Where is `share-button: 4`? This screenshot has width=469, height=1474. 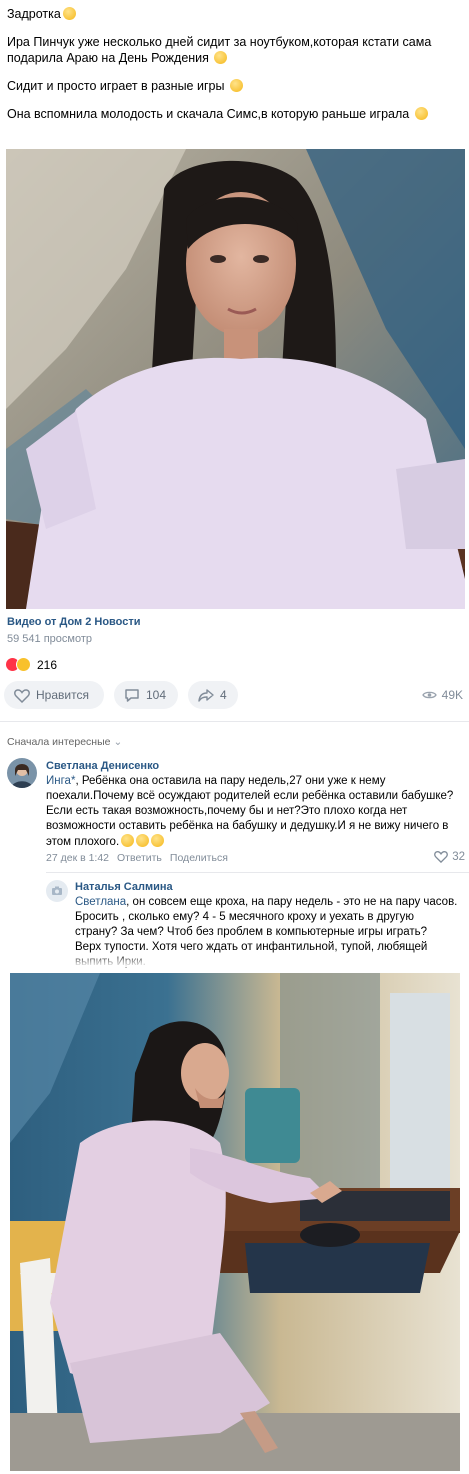 share-button: 4 is located at coordinates (213, 695).